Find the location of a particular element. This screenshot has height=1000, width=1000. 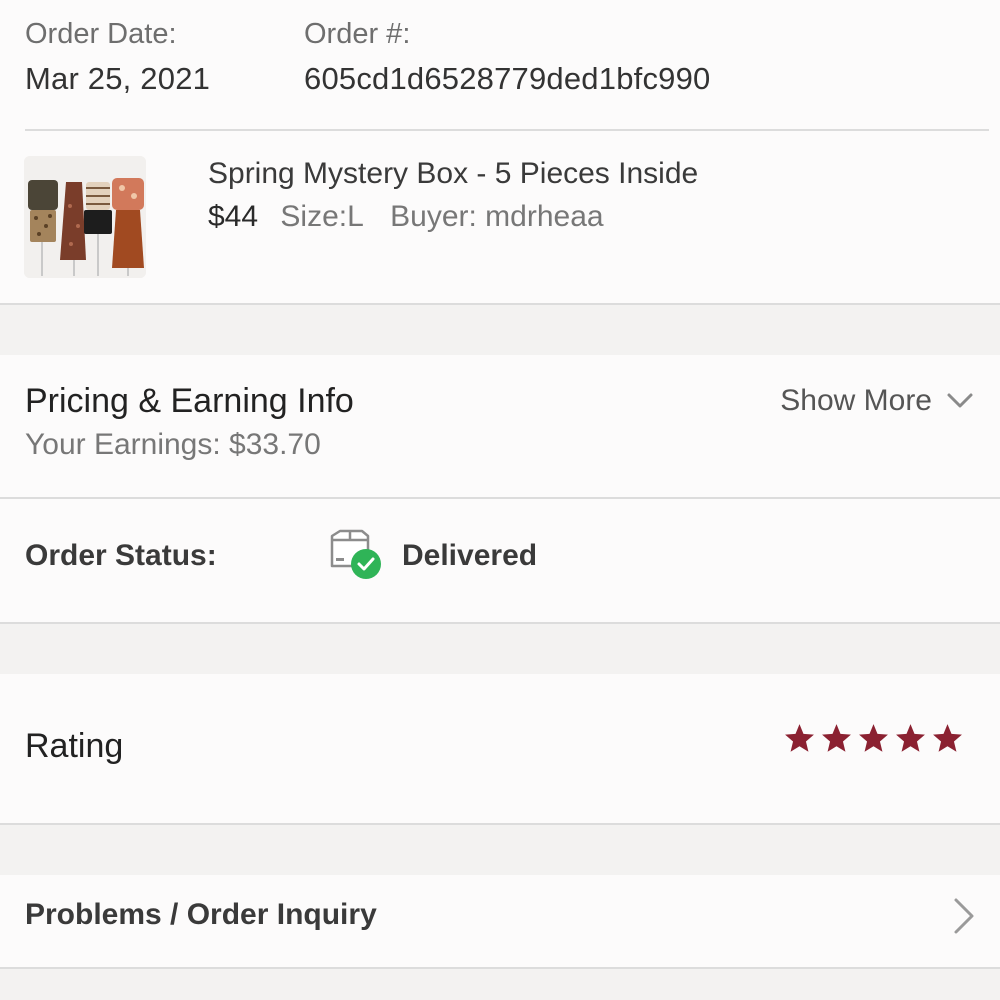

item-title: Spring Mystery Box - 5 Pieces Inside is located at coordinates (453, 174).